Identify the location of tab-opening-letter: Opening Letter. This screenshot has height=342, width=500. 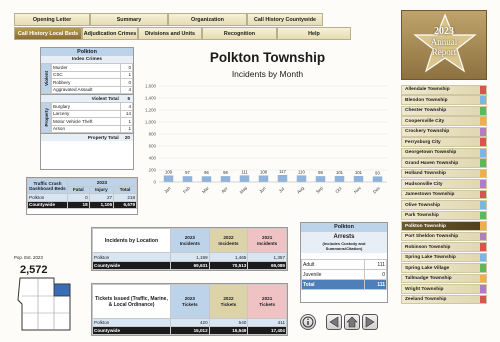
(52, 19).